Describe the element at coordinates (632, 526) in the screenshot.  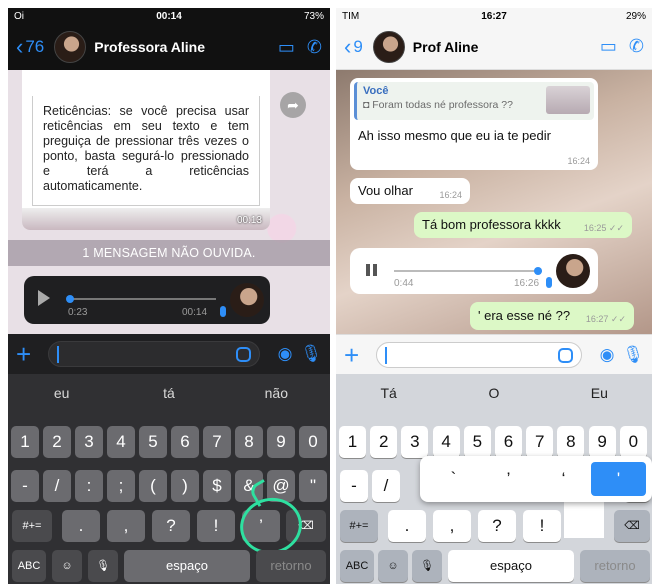
I see `backspace-key: ⌫` at that location.